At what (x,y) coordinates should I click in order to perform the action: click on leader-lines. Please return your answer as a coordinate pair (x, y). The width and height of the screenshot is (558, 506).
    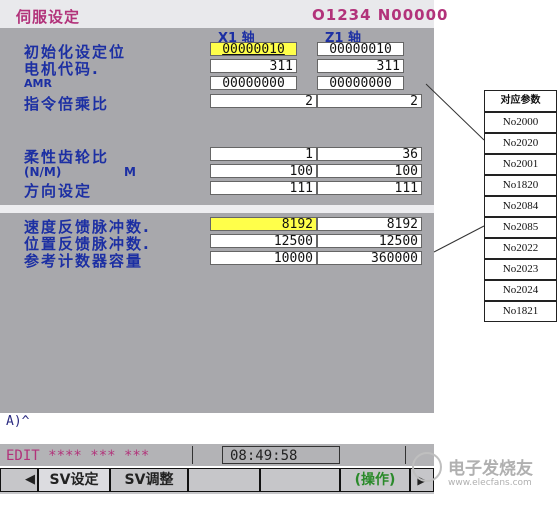
    Looking at the image, I should click on (455, 168).